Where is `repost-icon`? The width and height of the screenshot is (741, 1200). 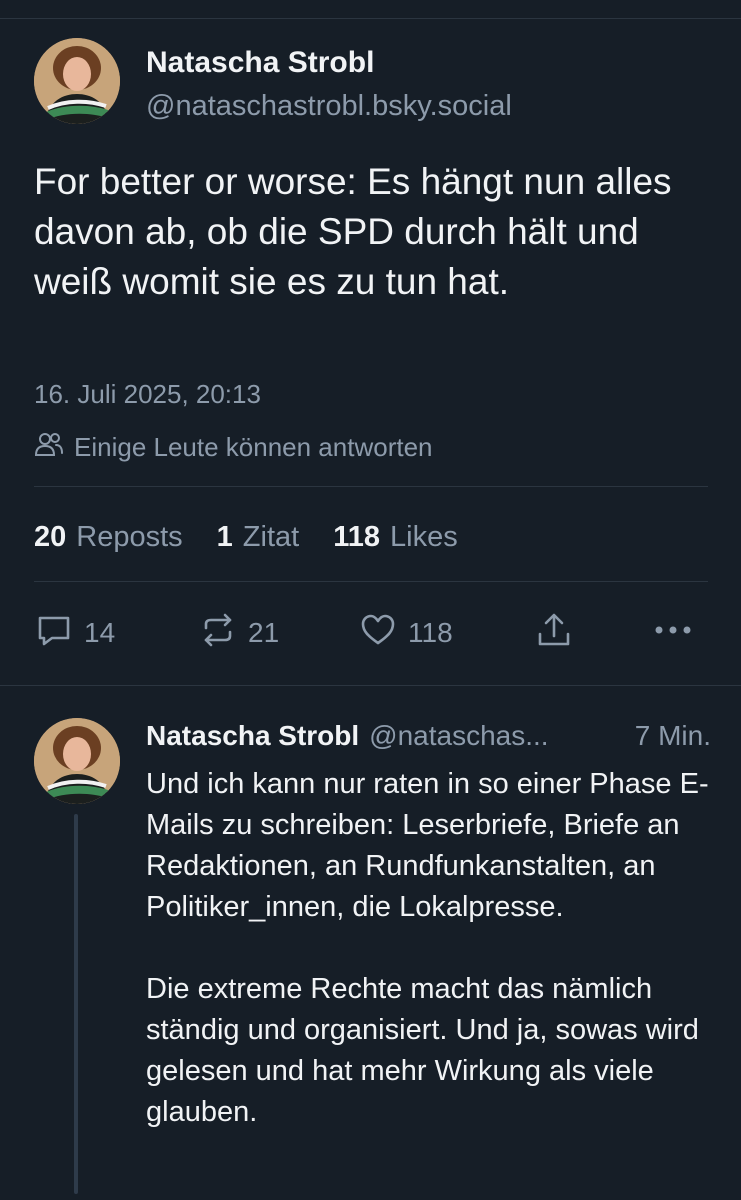 repost-icon is located at coordinates (218, 633).